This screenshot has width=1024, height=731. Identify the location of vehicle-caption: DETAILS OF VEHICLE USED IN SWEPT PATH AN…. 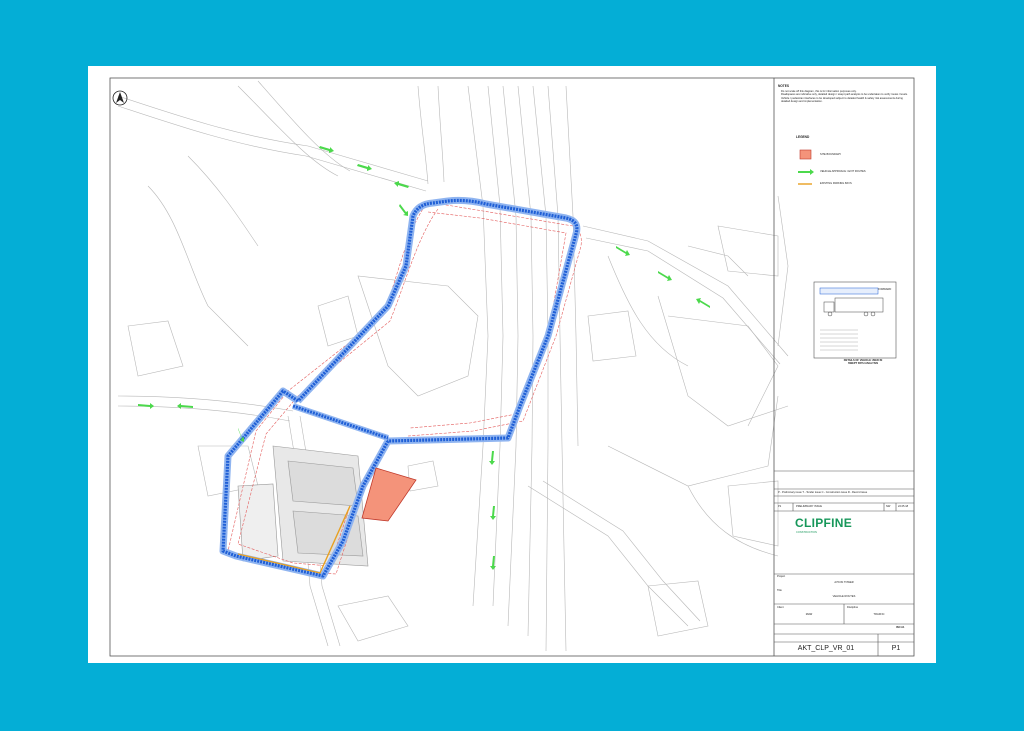
(863, 362).